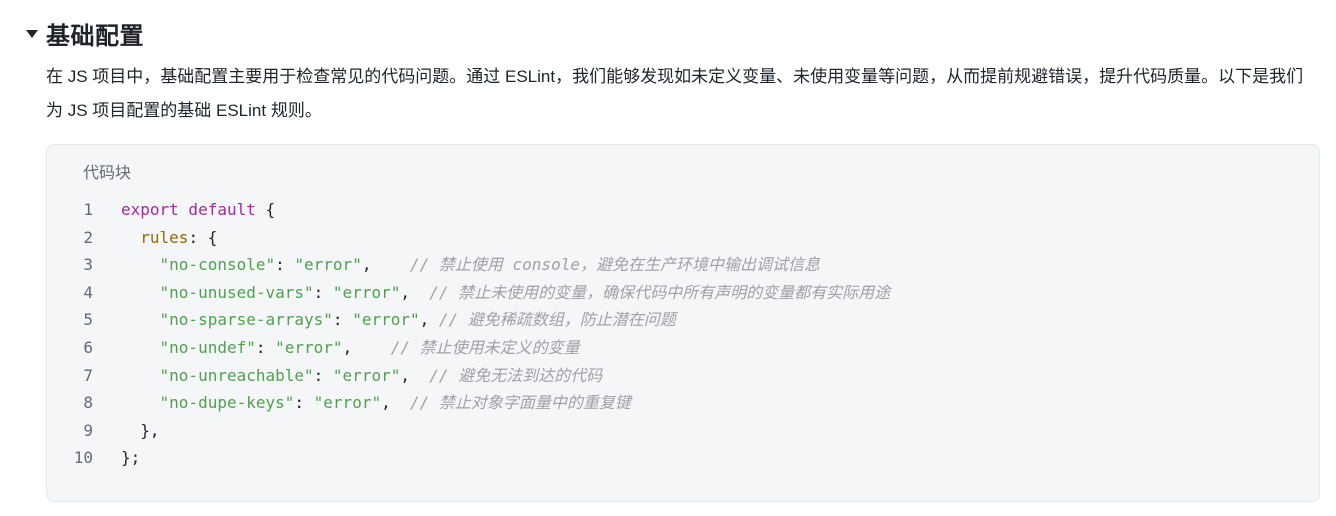 Image resolution: width=1336 pixels, height=516 pixels. I want to click on code-line: 1 export default {, so click(683, 210).